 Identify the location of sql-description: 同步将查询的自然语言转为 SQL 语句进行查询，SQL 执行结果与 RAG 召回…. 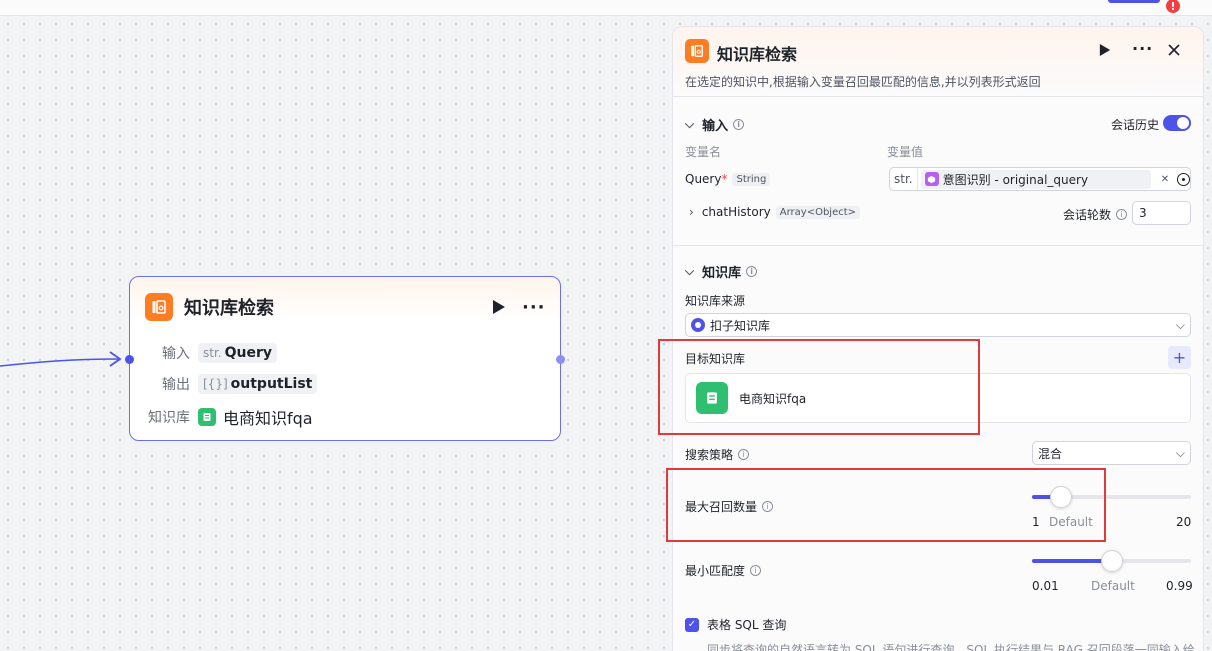
(951, 647).